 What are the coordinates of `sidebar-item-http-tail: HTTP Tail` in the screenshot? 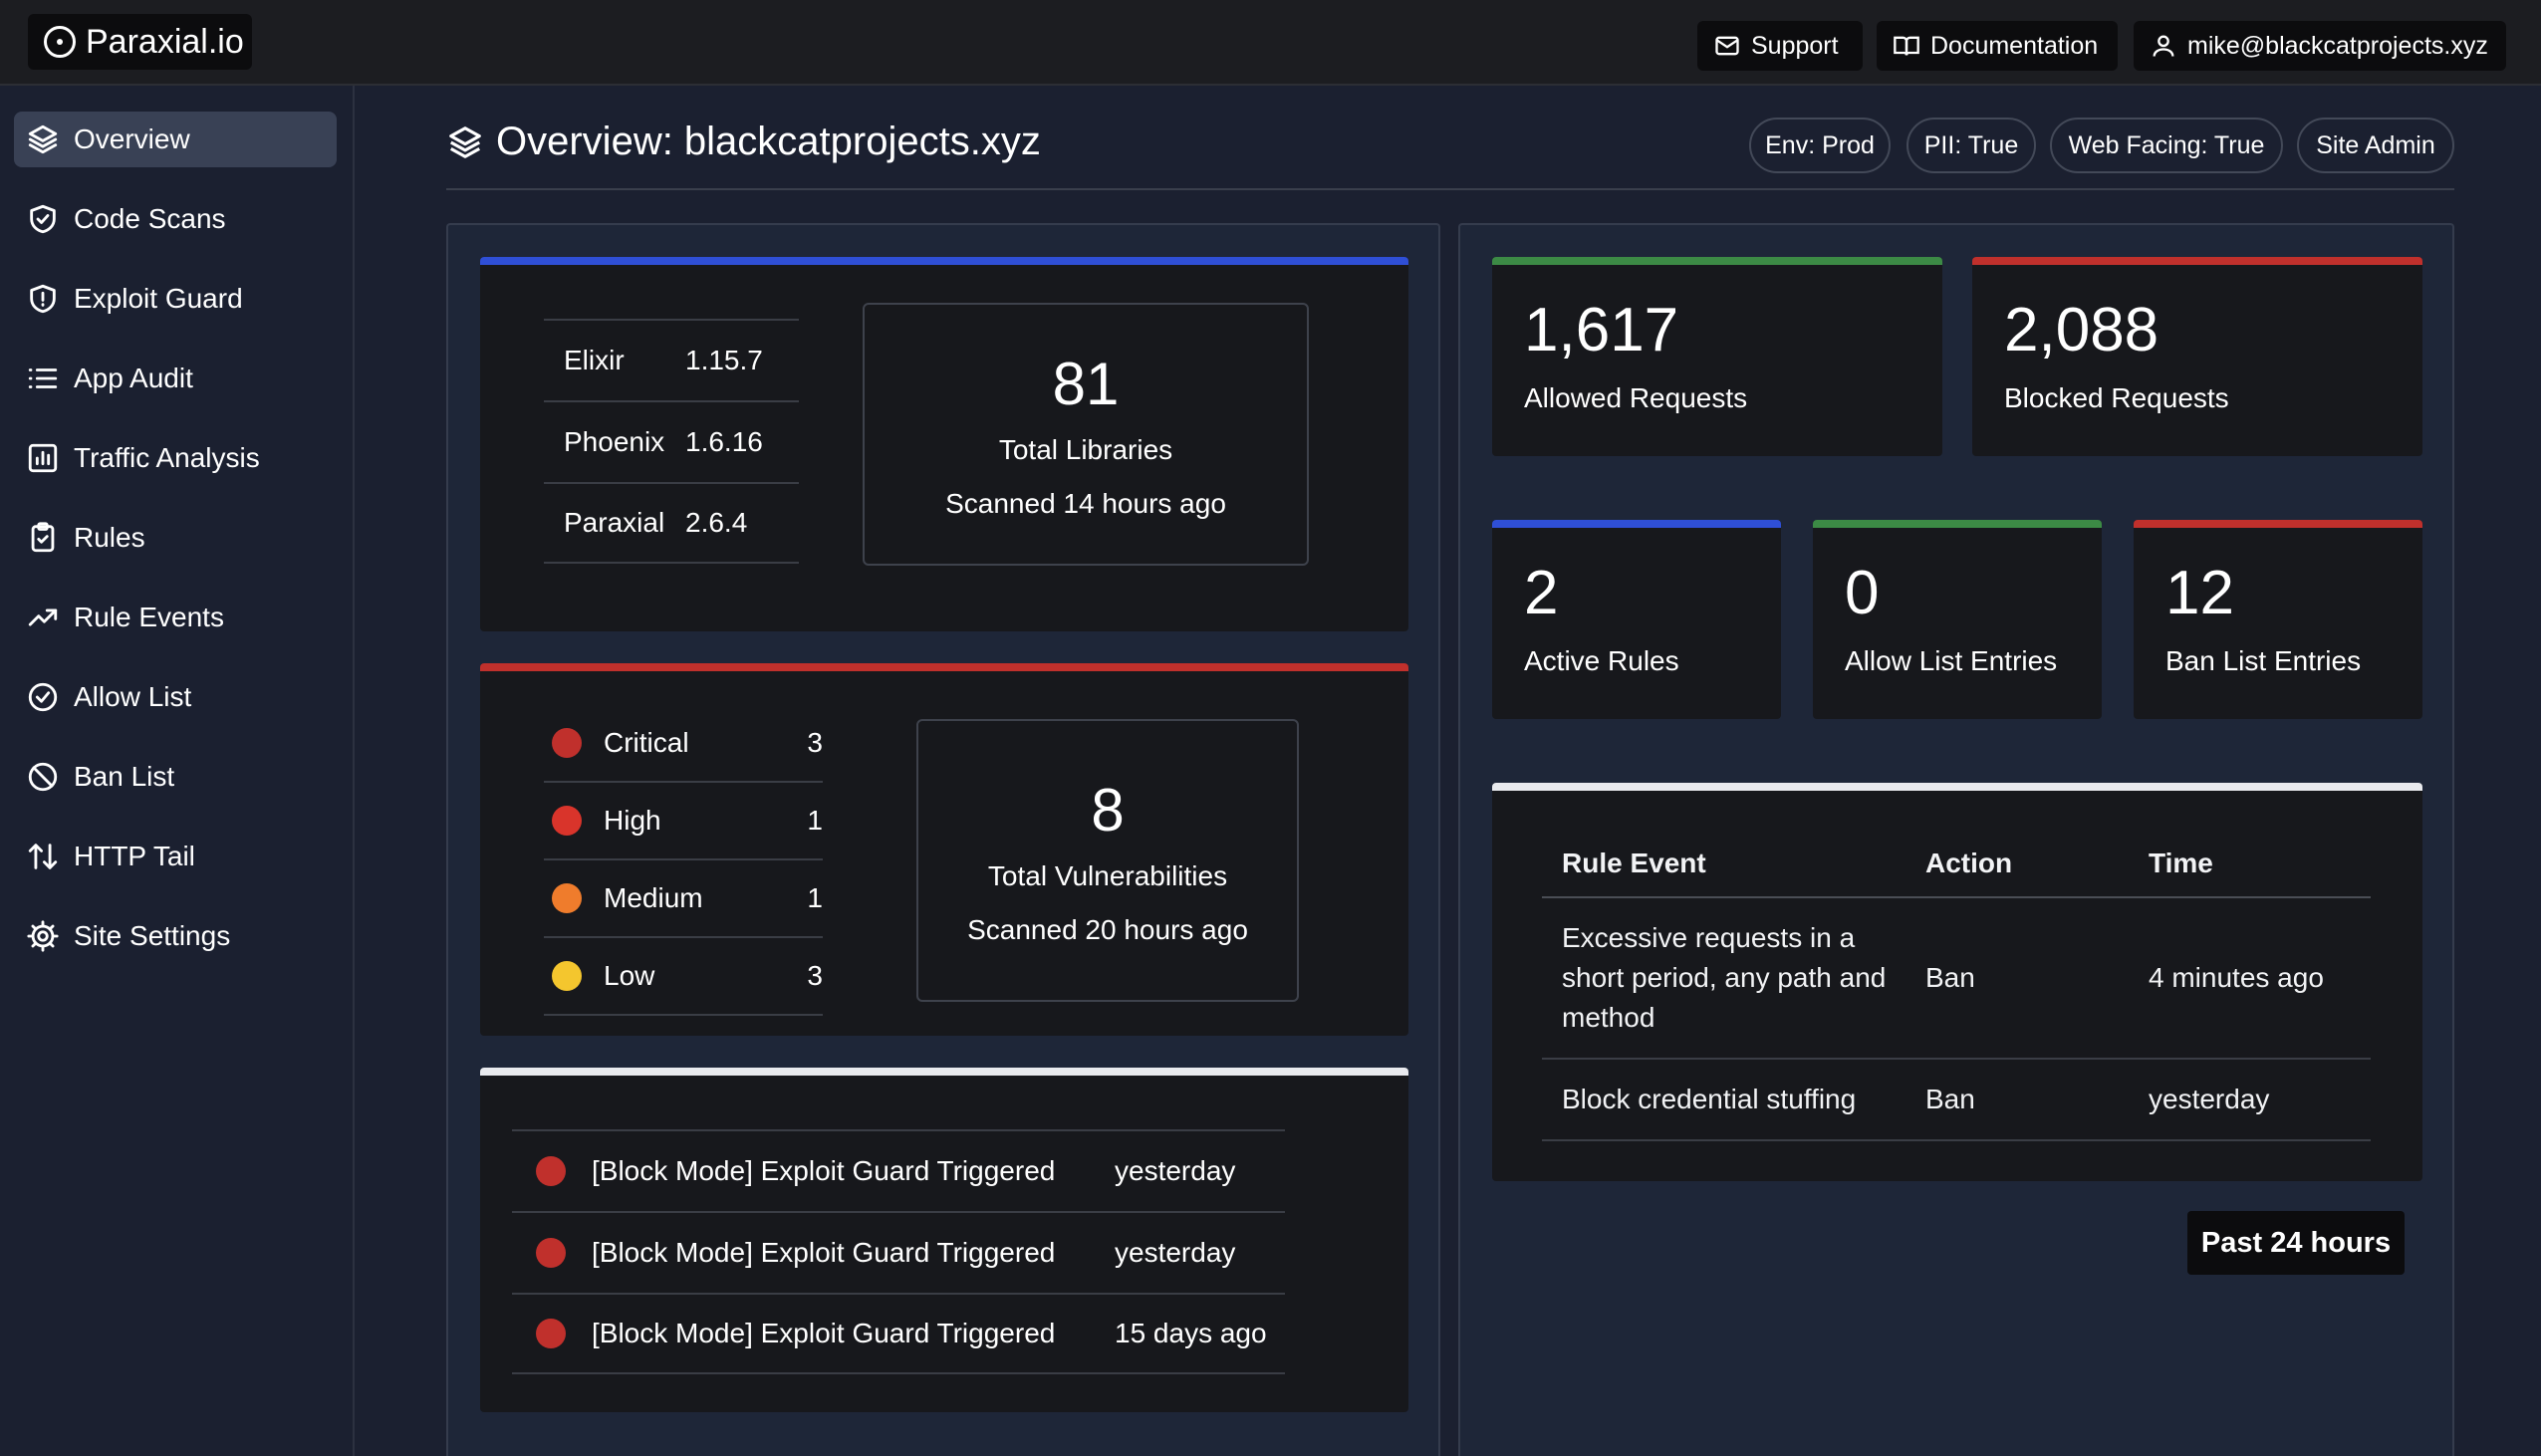 It's located at (175, 856).